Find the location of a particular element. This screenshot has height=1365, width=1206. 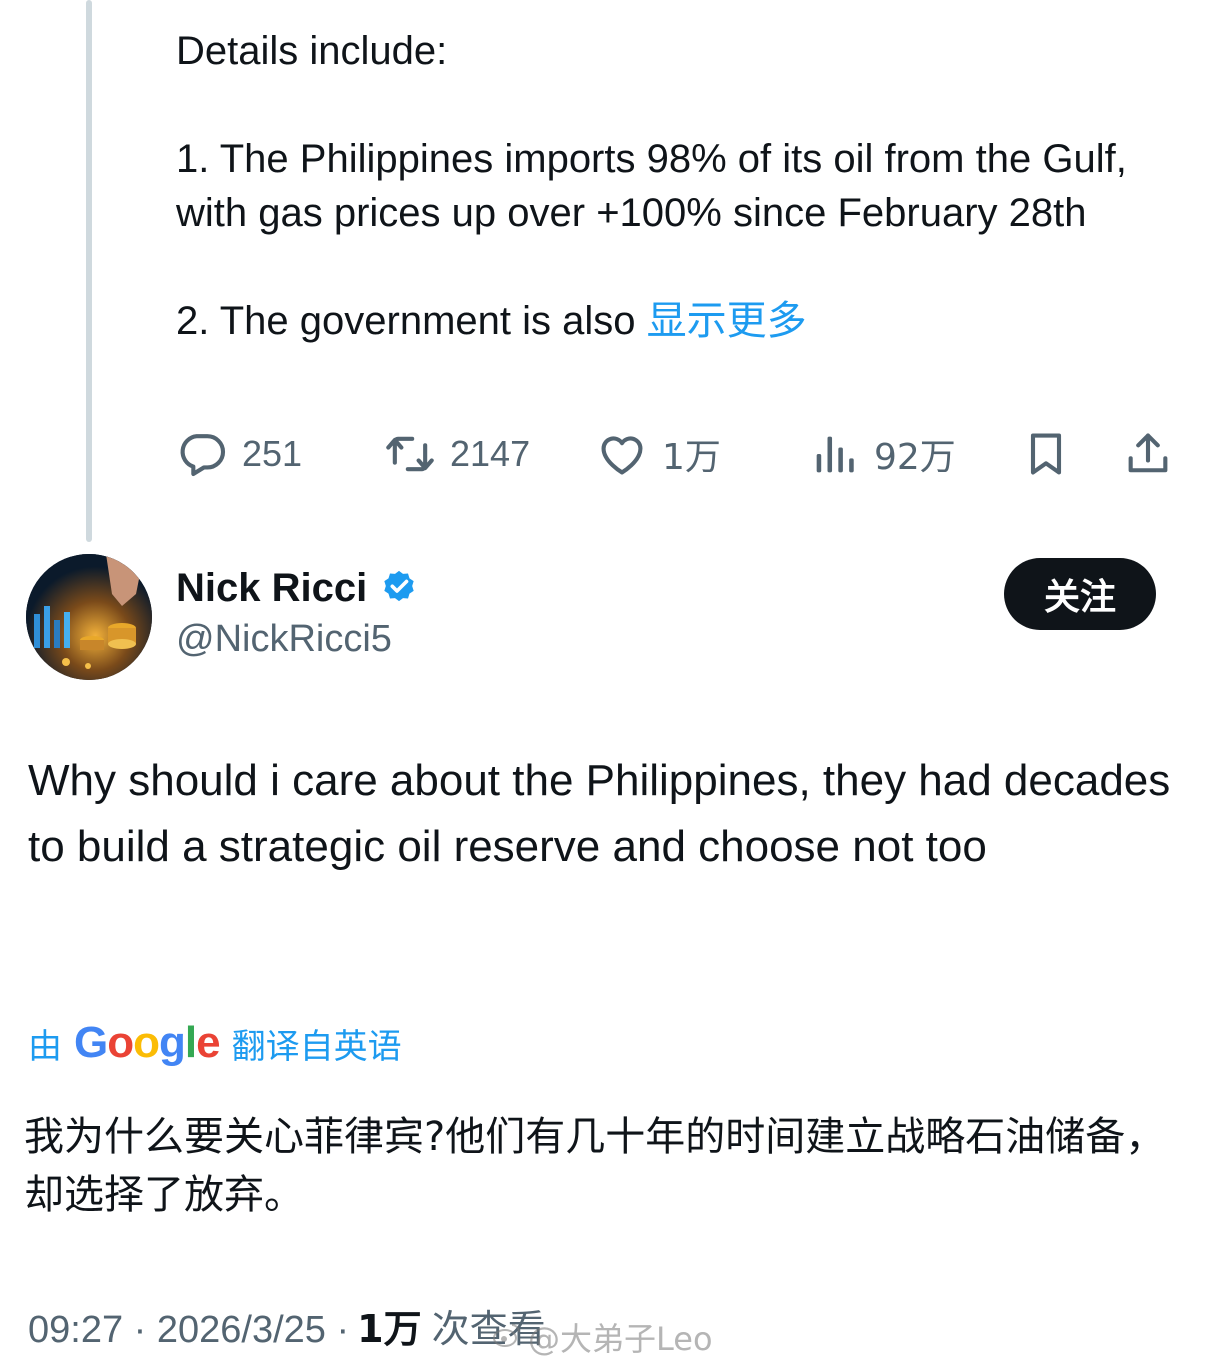

follow-button: 关注 is located at coordinates (1080, 594).